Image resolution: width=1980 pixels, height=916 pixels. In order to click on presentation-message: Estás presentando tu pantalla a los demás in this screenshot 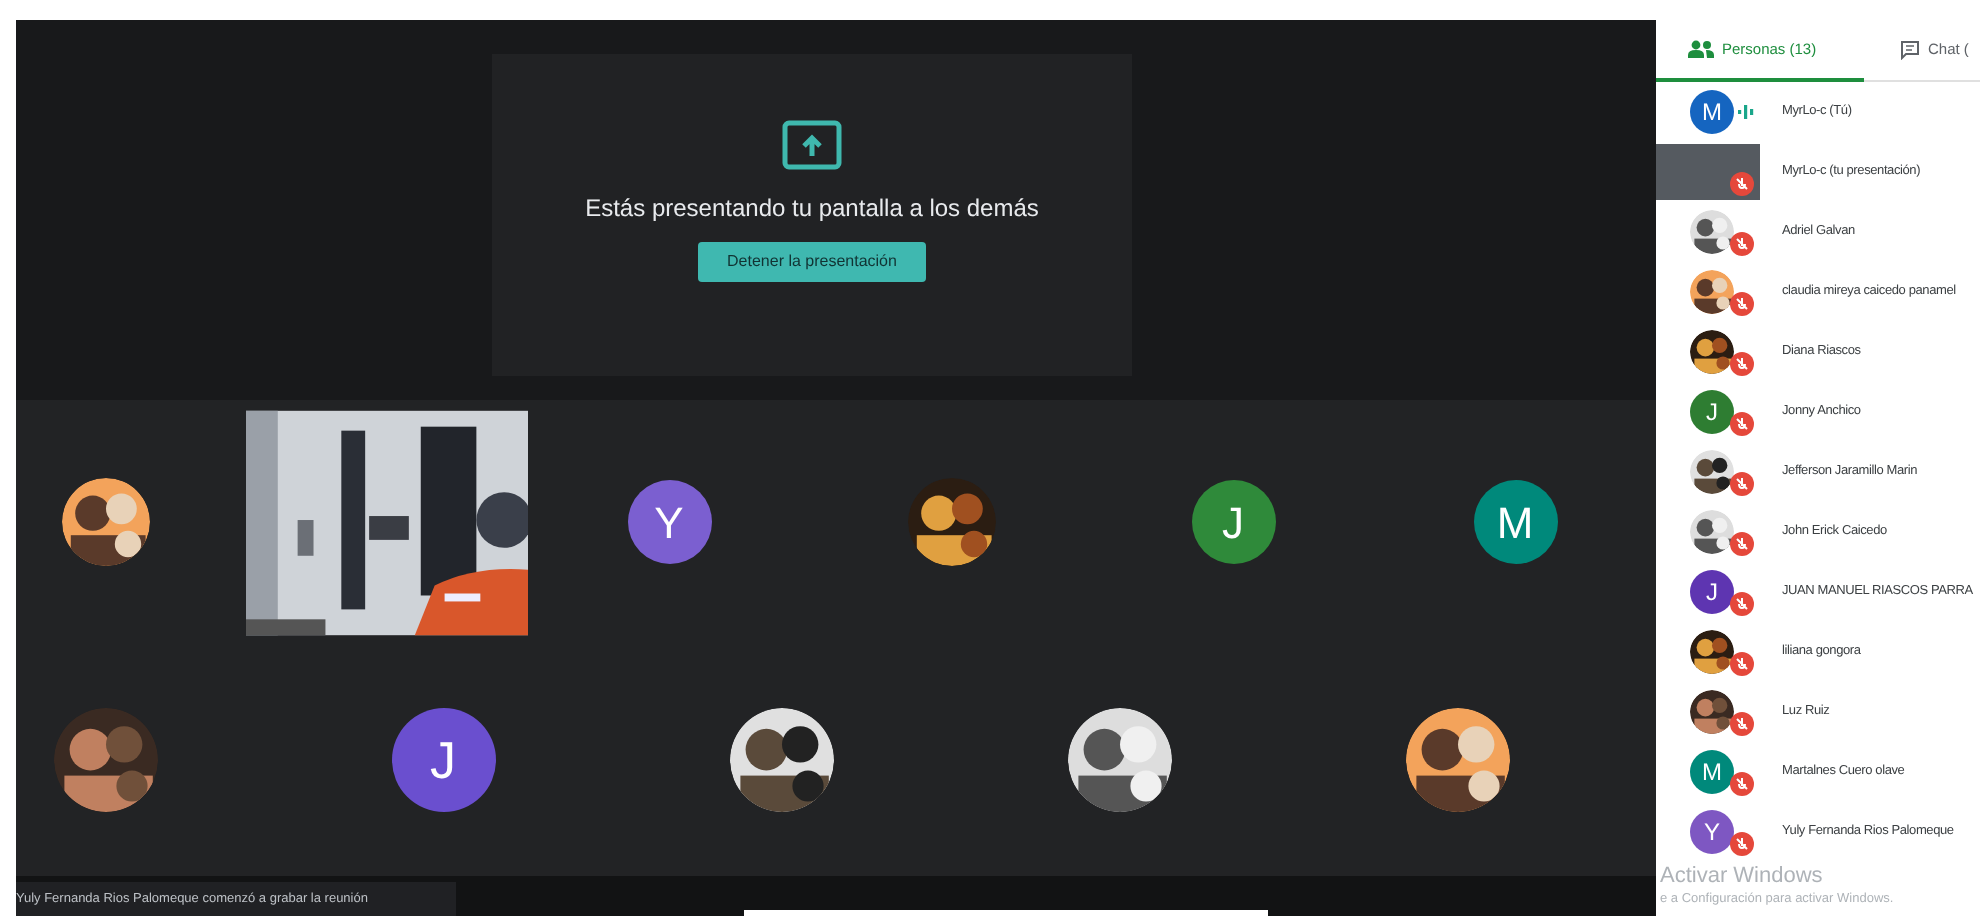, I will do `click(812, 209)`.